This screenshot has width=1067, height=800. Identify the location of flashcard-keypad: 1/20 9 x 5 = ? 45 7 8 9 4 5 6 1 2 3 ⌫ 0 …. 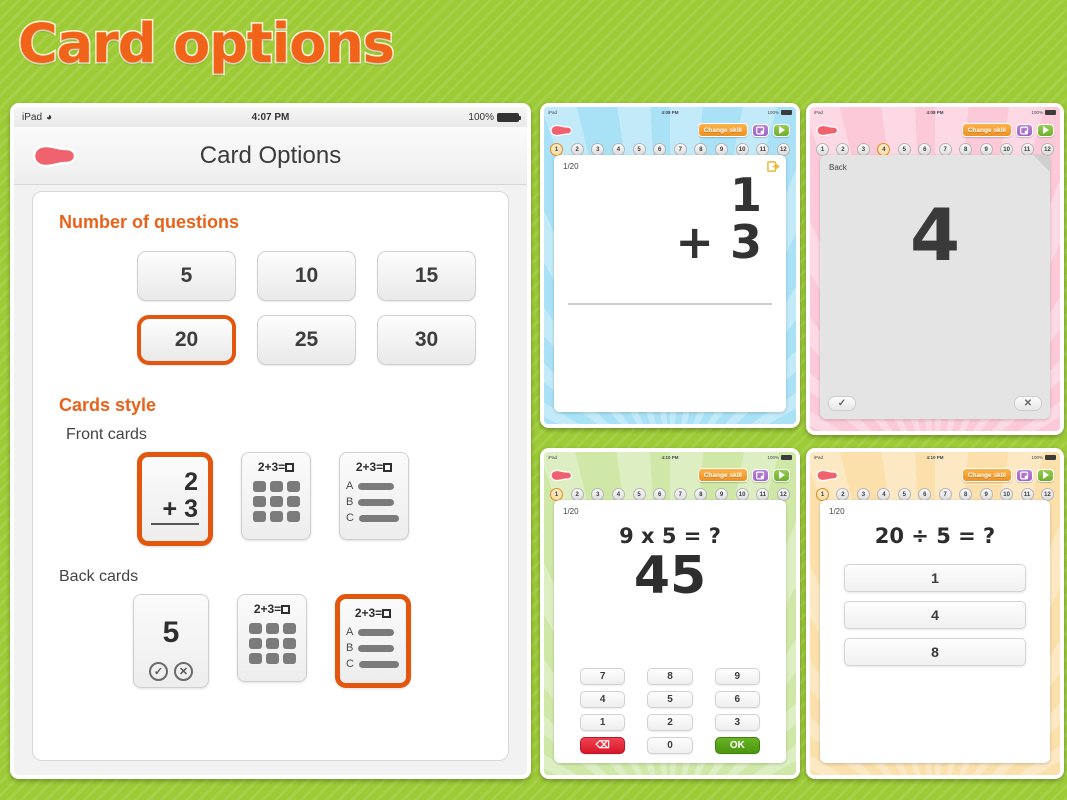
(670, 631).